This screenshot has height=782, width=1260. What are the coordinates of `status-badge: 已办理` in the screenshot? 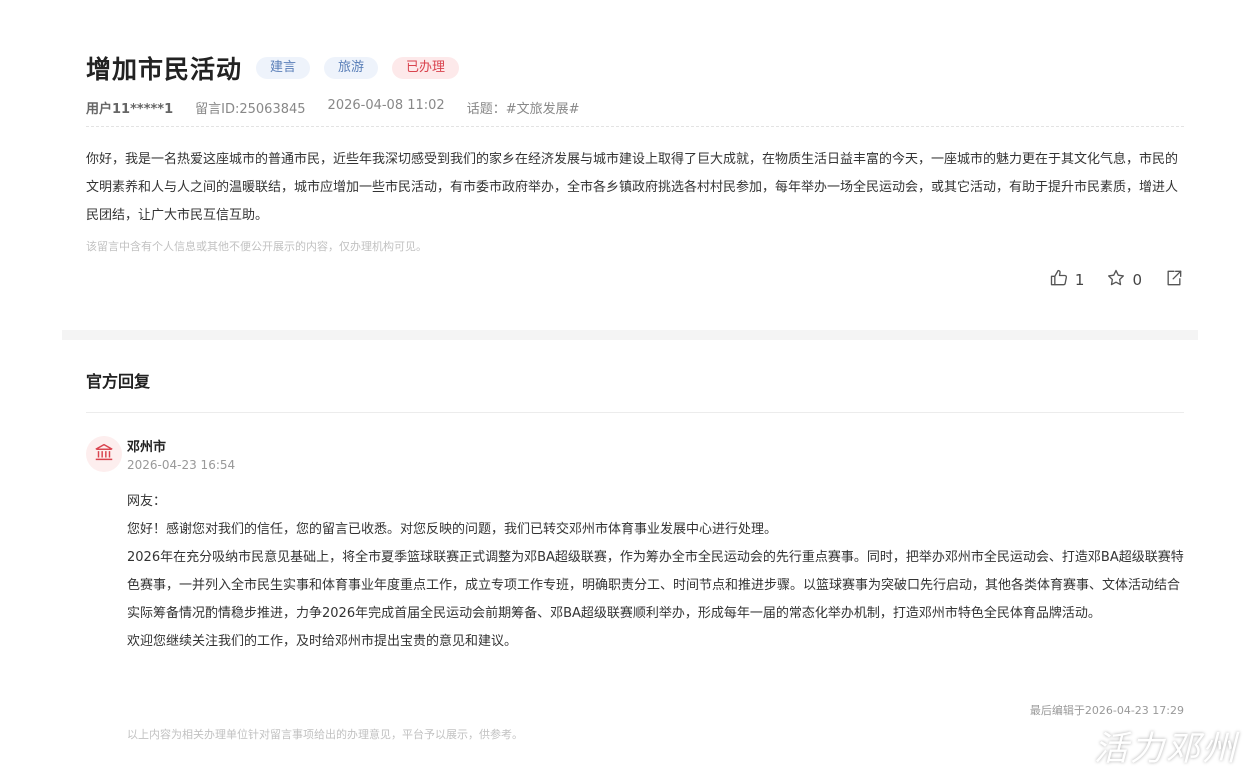 It's located at (426, 68).